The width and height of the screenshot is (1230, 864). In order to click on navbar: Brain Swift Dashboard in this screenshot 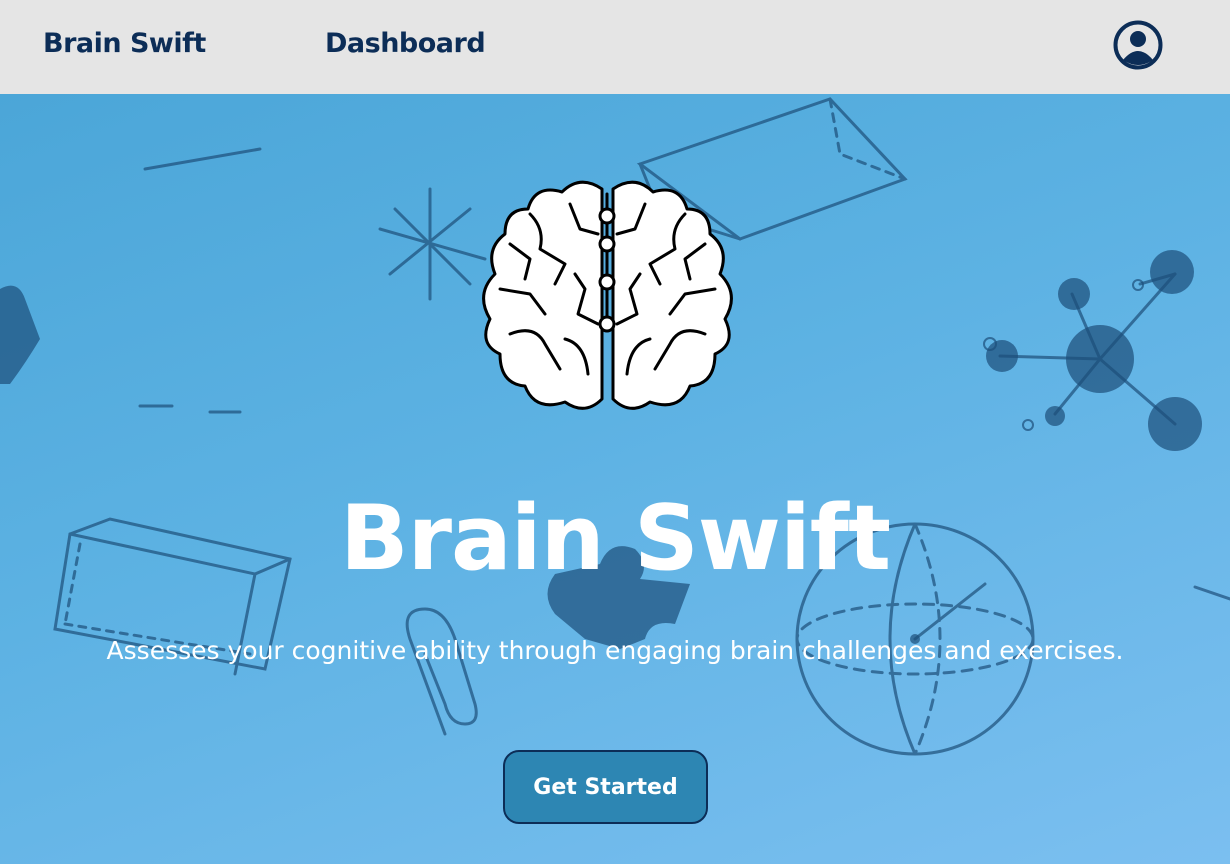, I will do `click(615, 47)`.